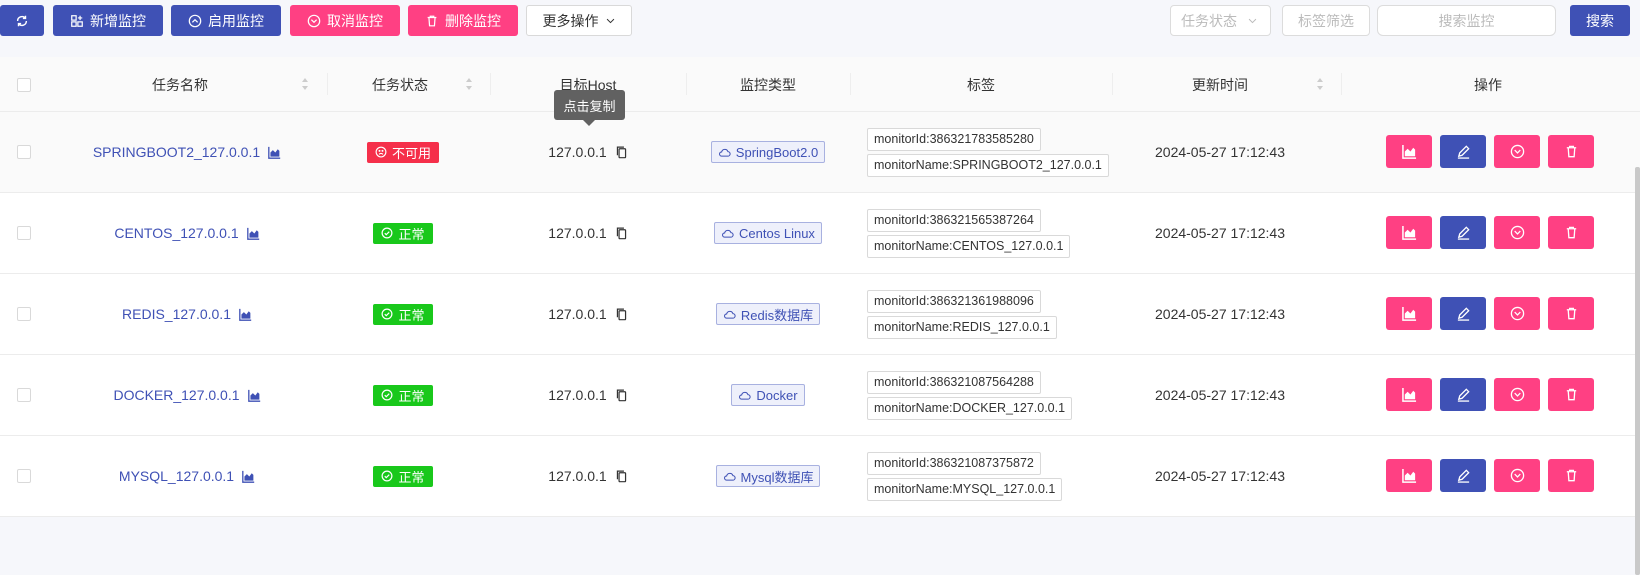 This screenshot has width=1640, height=575. I want to click on host-text: 127.0.0.1, so click(577, 395).